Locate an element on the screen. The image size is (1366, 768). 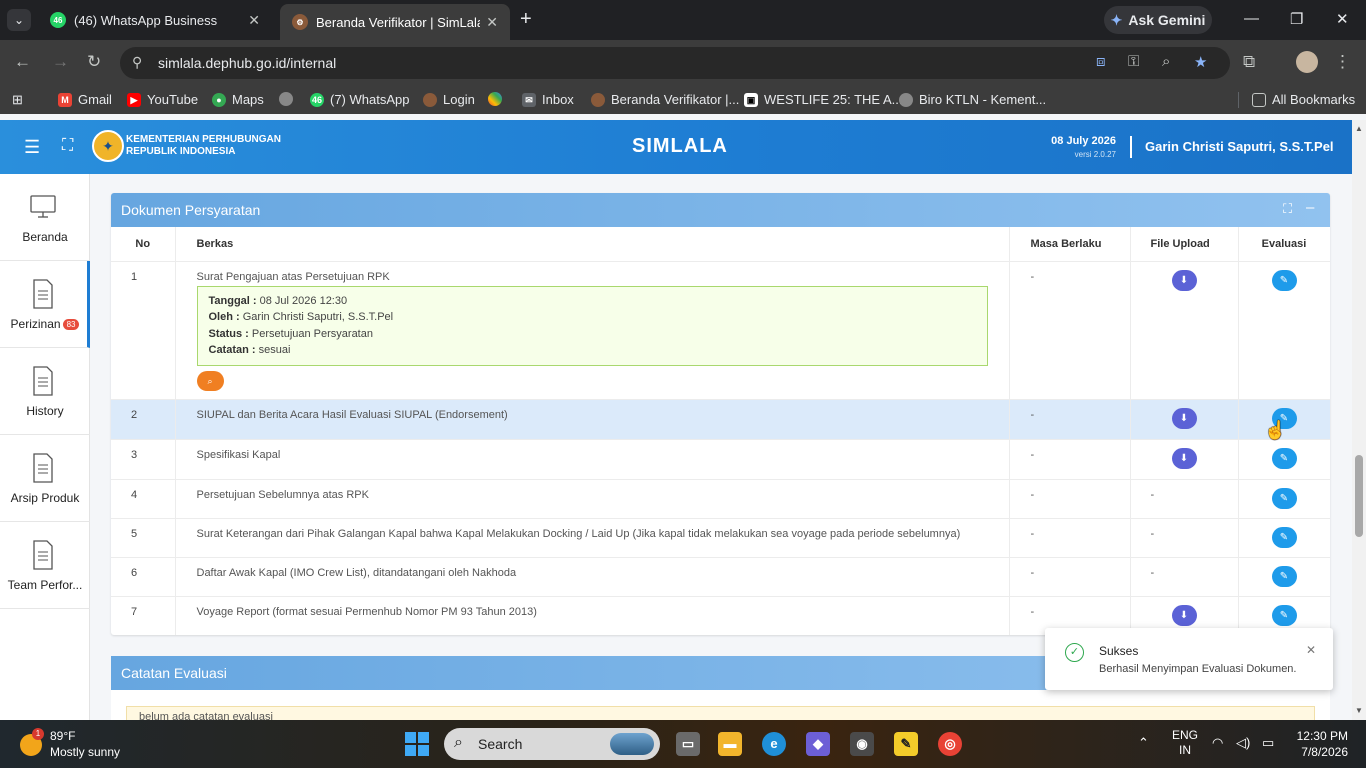
key-icon: ⚿ is located at coordinates (1133, 61).